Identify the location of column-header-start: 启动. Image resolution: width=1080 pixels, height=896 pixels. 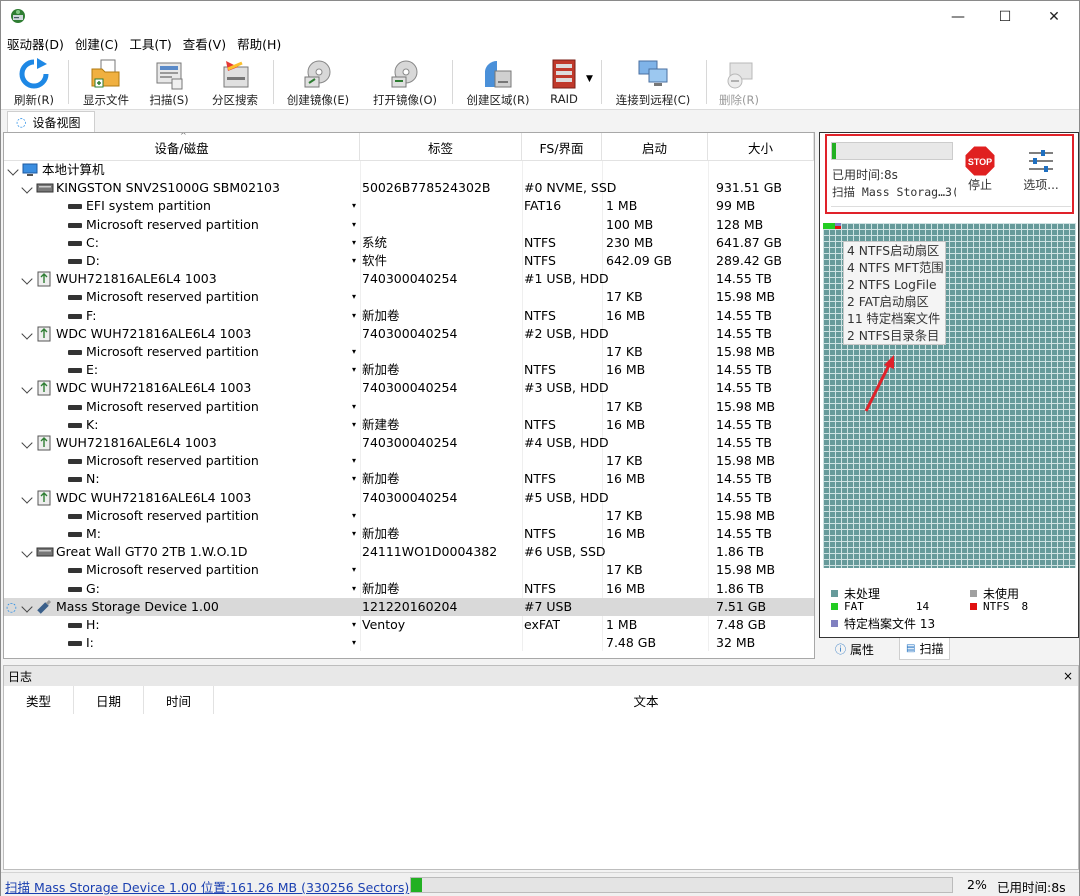
(655, 147).